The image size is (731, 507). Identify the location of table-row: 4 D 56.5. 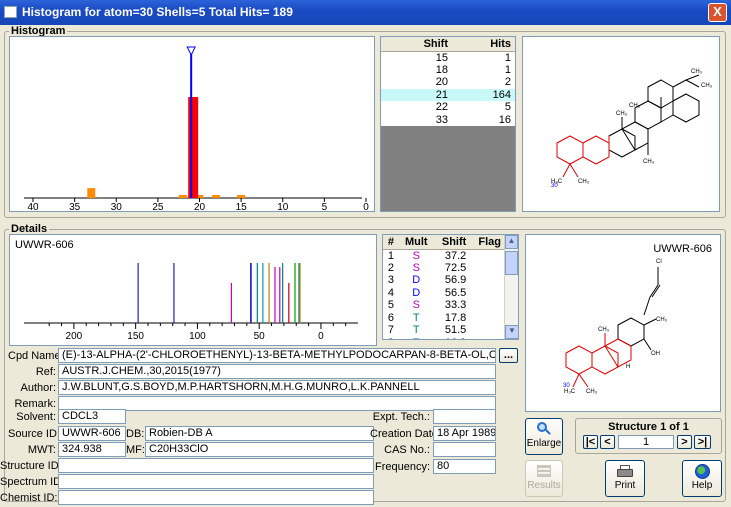
(444, 293).